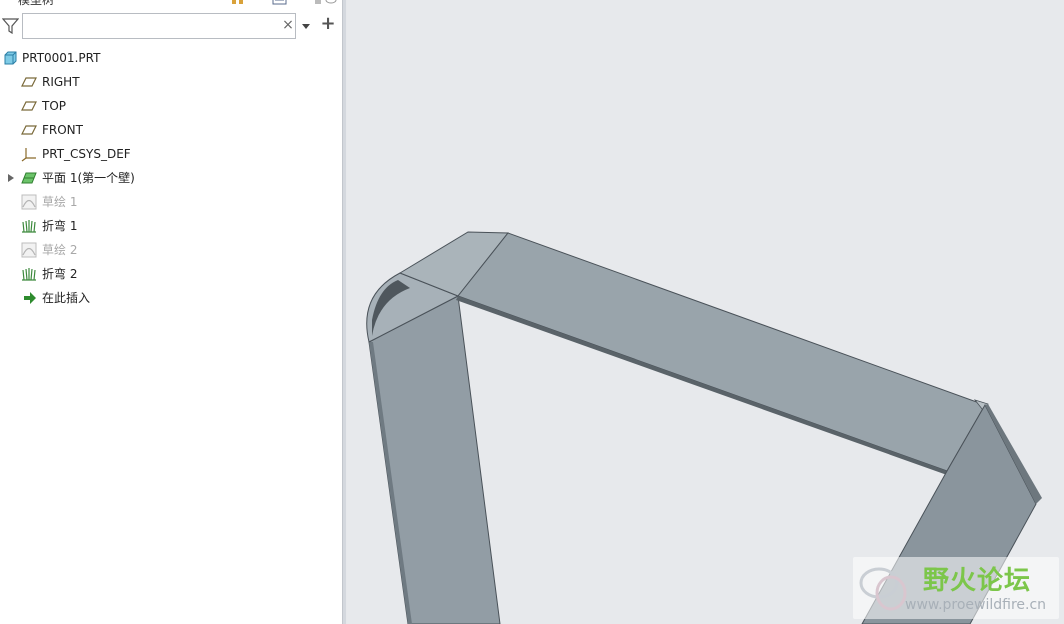 This screenshot has height=624, width=1064. What do you see at coordinates (11, 178) in the screenshot?
I see `expand-arrow-icon` at bounding box center [11, 178].